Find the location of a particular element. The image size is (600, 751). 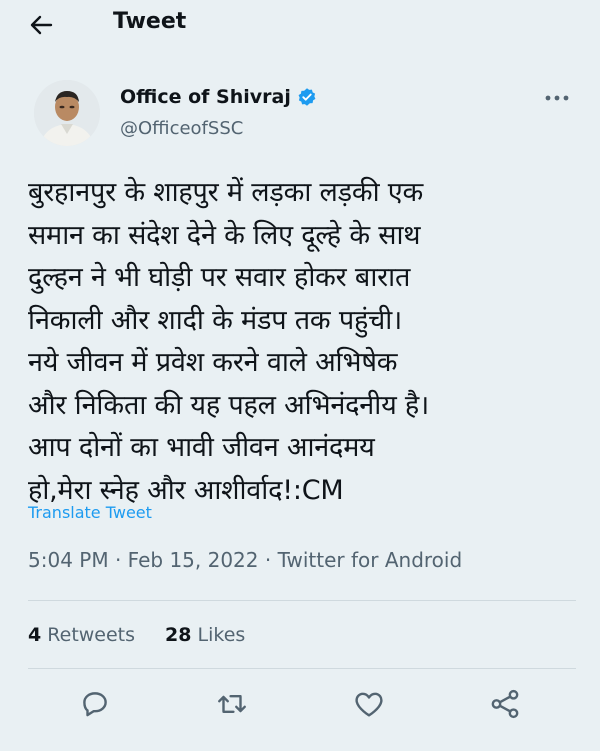

author-name-row: Office of Shivraj is located at coordinates (218, 97).